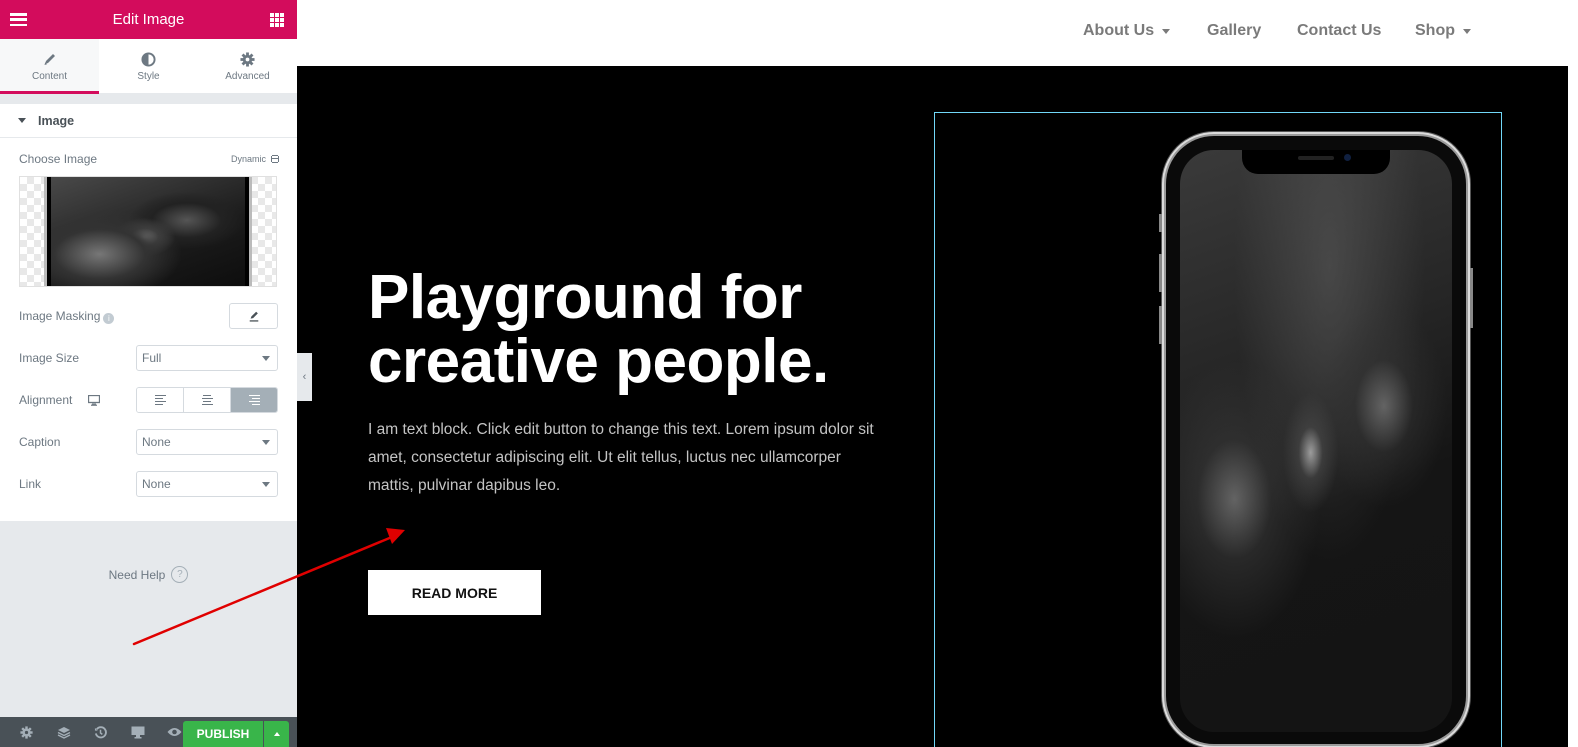 Image resolution: width=1578 pixels, height=747 pixels. What do you see at coordinates (63, 732) in the screenshot?
I see `navigator-layers-icon` at bounding box center [63, 732].